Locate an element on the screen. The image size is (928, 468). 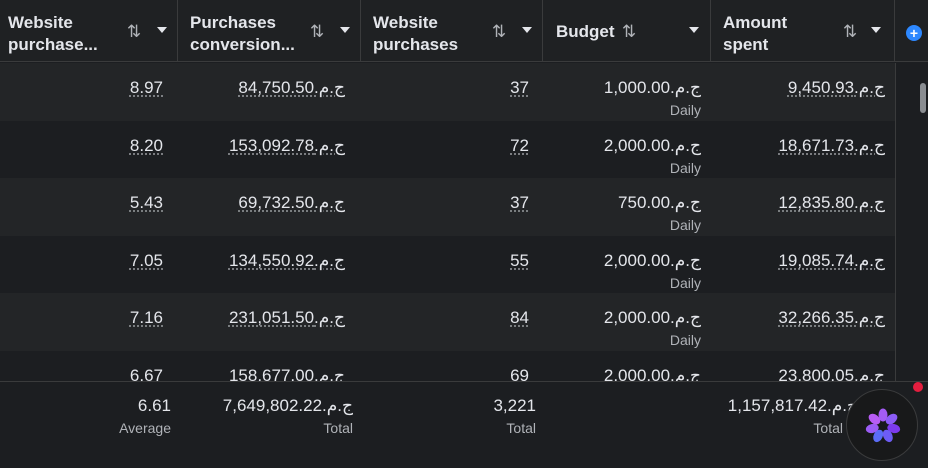
budget-cell: ج.م.‏1,000.00 Daily is located at coordinates (627, 92).